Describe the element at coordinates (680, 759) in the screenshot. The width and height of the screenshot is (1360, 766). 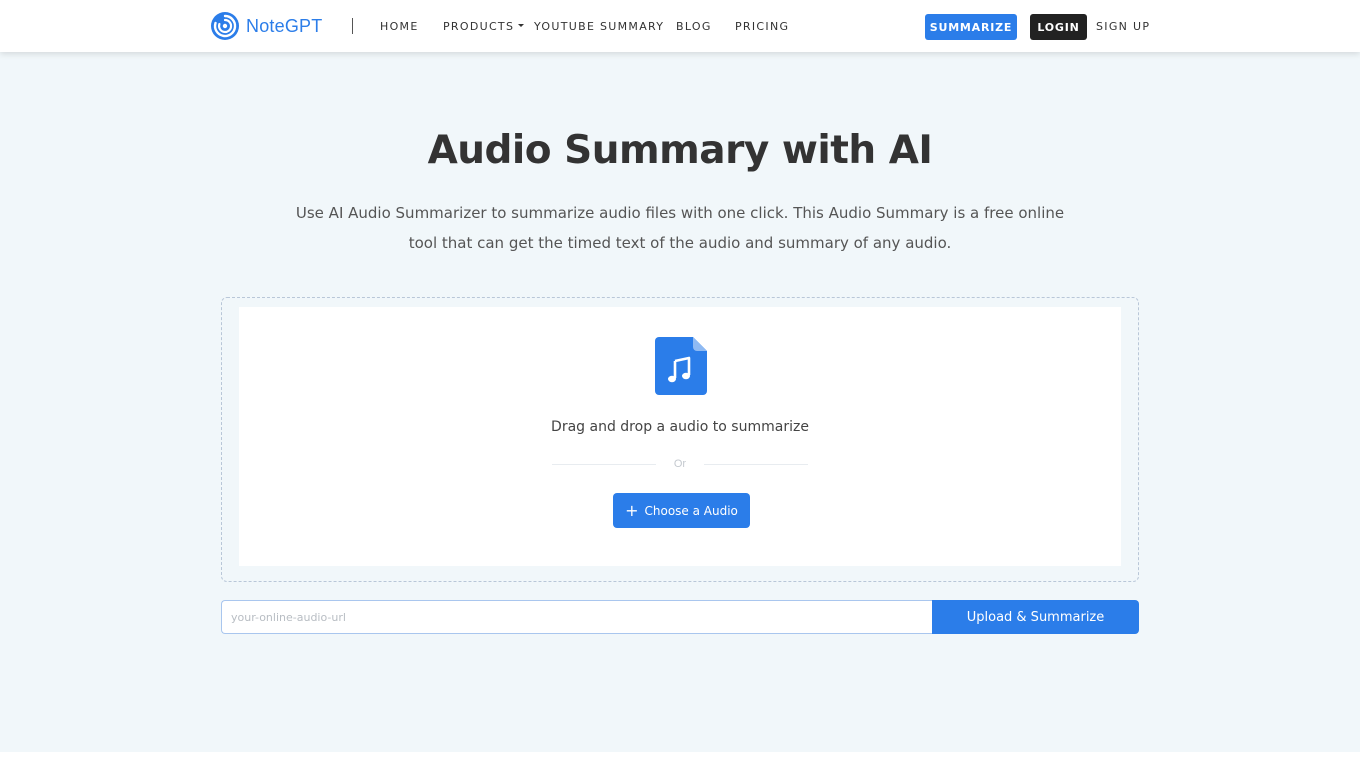
I see `footer-strip` at that location.